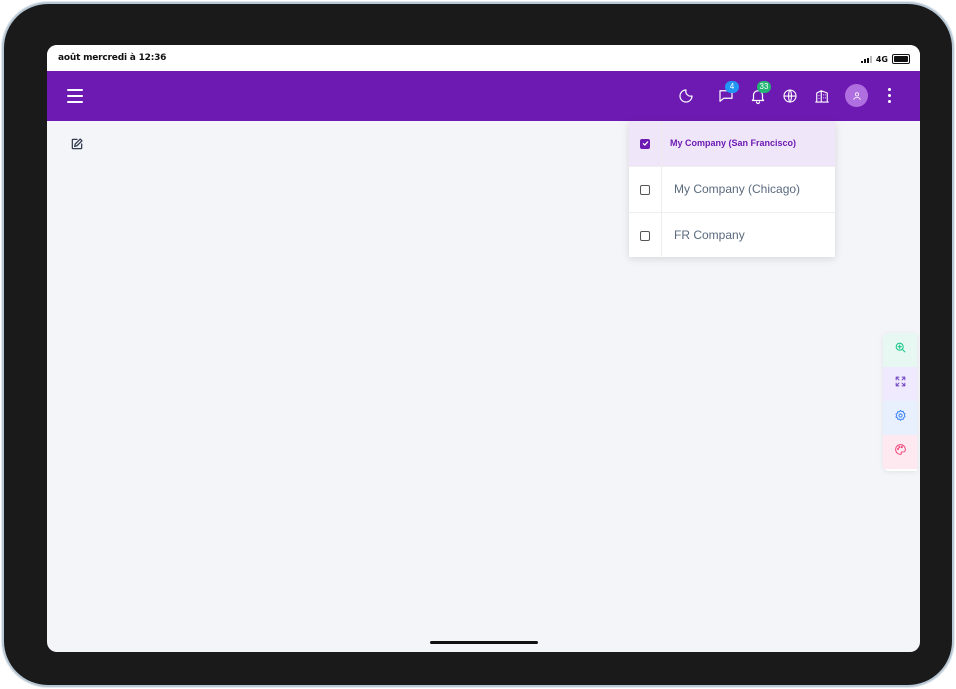 Image resolution: width=956 pixels, height=689 pixels. I want to click on palette-button, so click(900, 452).